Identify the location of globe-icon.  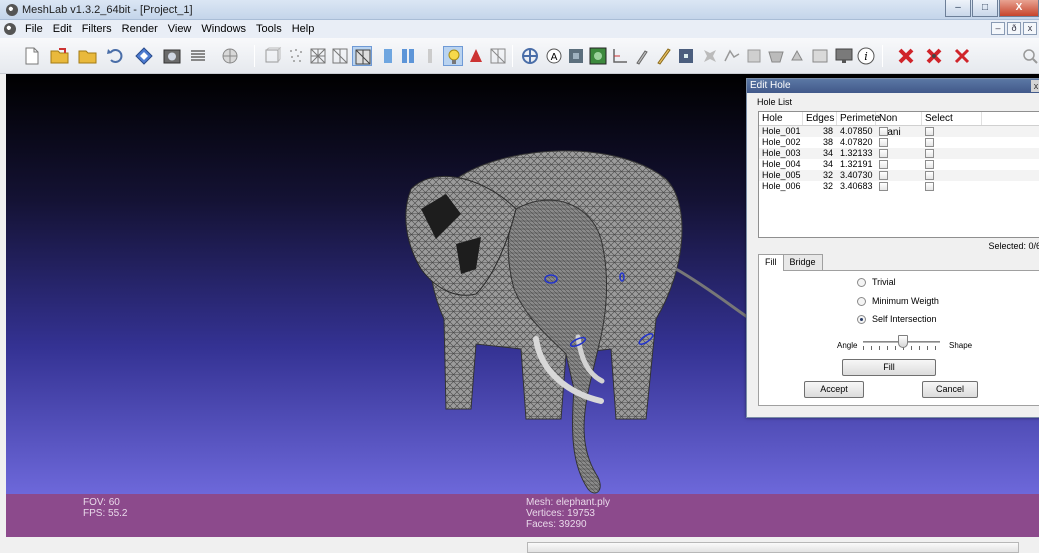
(230, 56).